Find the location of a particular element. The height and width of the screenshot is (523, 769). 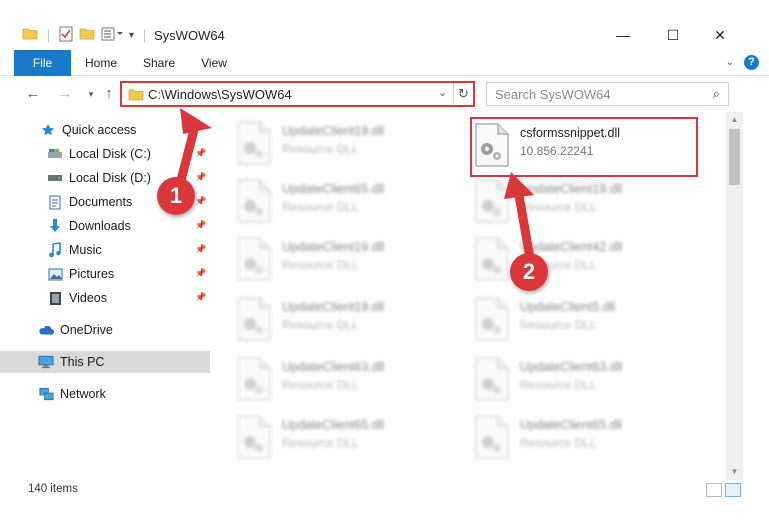

close-button: ✕ is located at coordinates (720, 35).